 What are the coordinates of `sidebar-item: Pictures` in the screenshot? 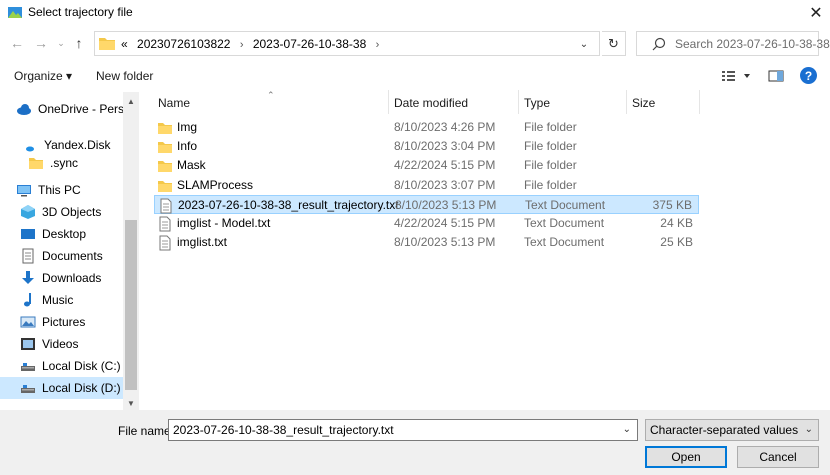 It's located at (62, 322).